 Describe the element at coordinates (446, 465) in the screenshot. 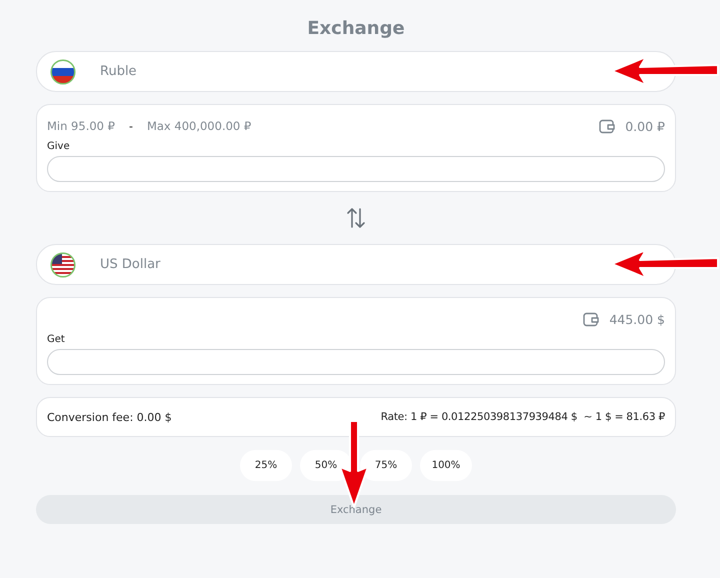

I see `percent-button: 100%` at that location.